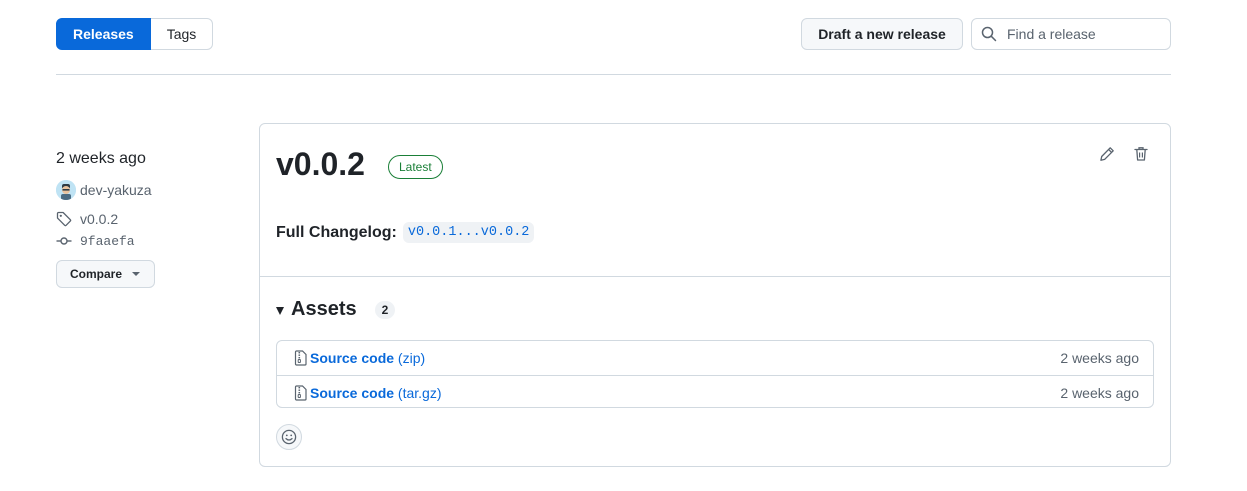 The image size is (1247, 491). What do you see at coordinates (415, 167) in the screenshot?
I see `latest-badge: Latest` at bounding box center [415, 167].